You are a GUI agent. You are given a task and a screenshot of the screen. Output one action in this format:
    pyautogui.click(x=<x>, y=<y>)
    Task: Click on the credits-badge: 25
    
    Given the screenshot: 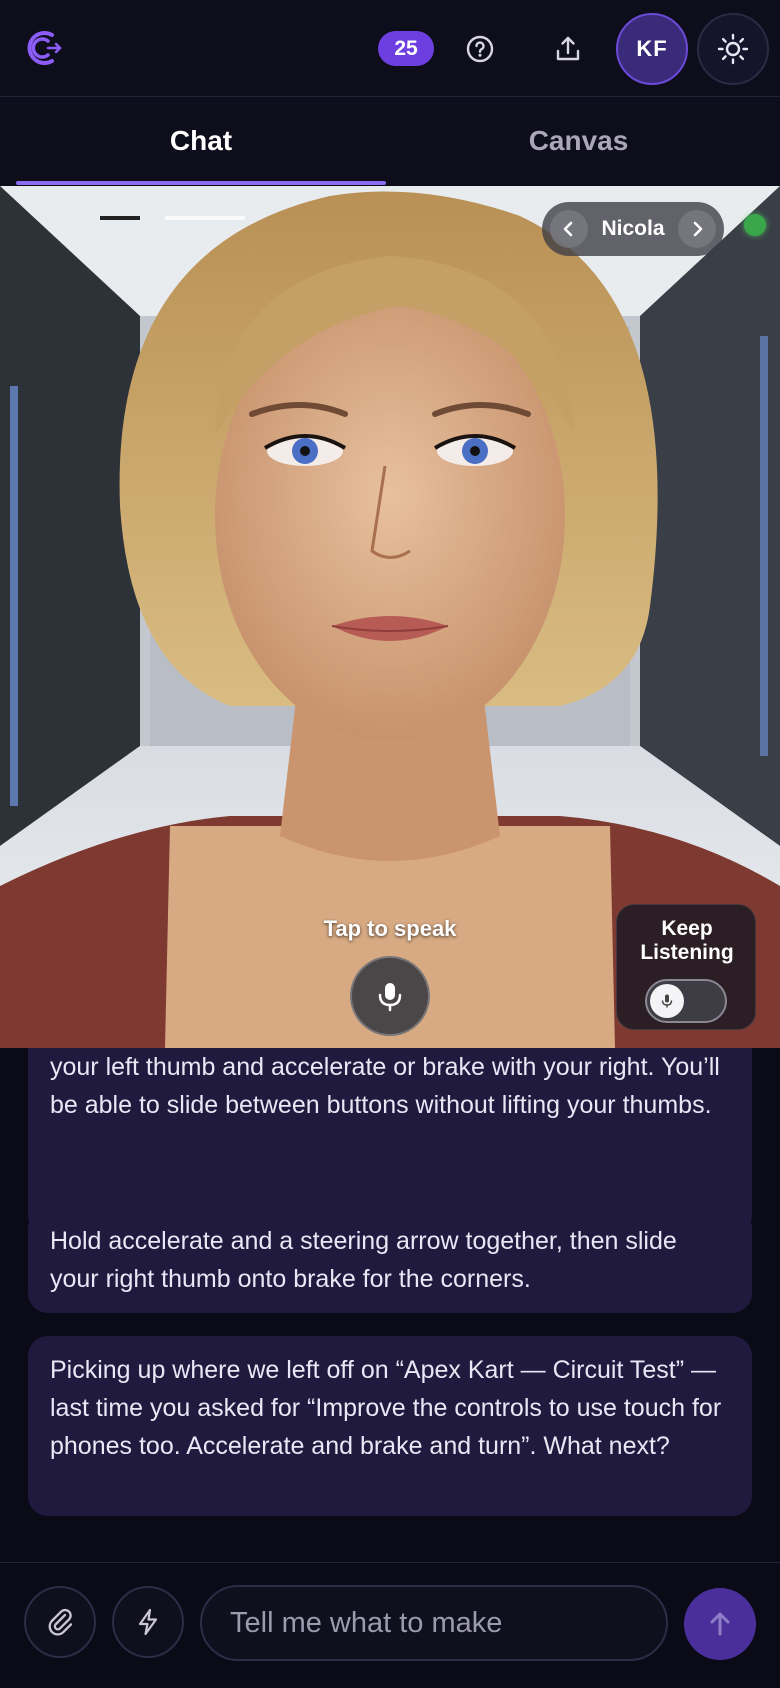 What is the action you would take?
    pyautogui.click(x=406, y=48)
    